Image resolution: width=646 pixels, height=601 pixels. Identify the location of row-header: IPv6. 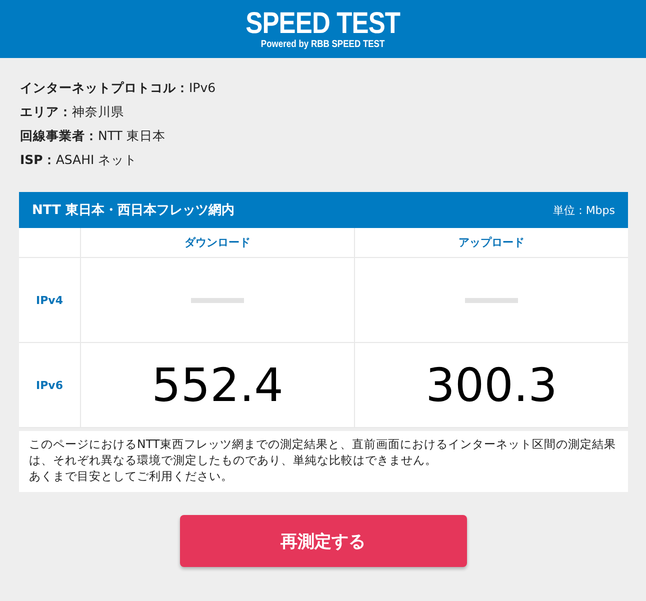
(49, 385).